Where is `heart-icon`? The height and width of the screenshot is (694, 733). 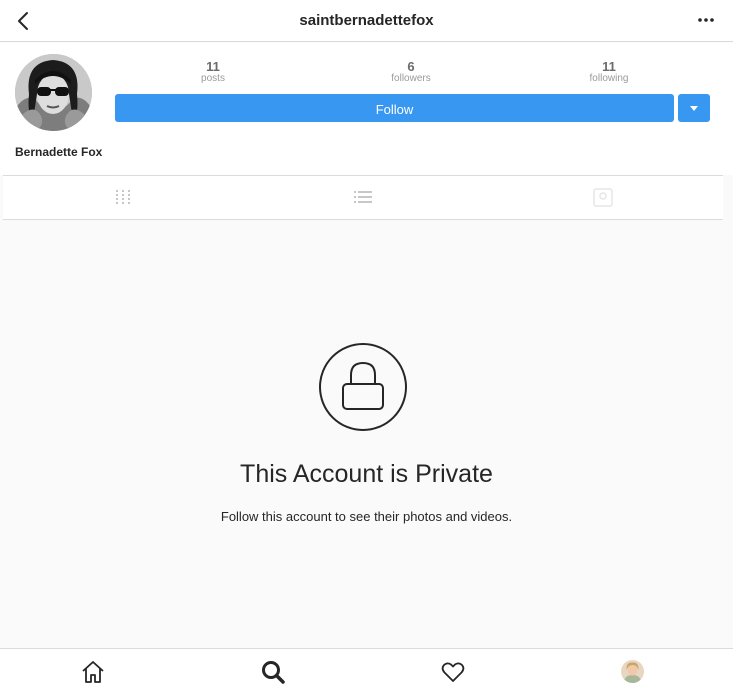
heart-icon is located at coordinates (453, 672).